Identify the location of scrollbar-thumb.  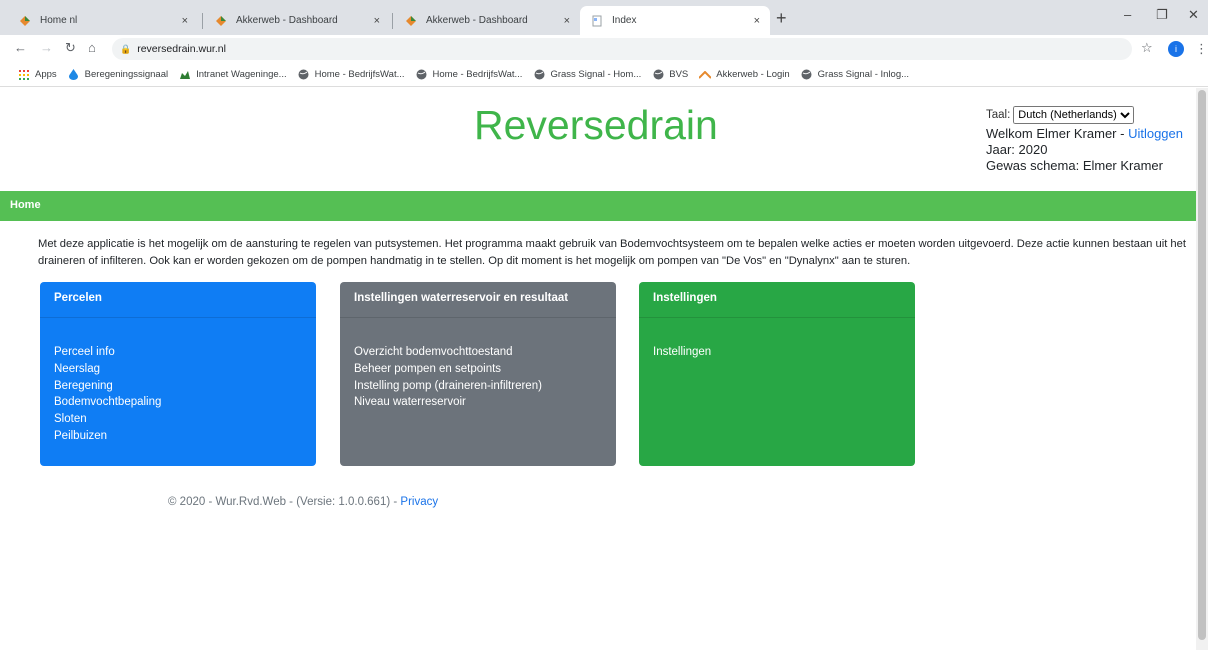
(1202, 365).